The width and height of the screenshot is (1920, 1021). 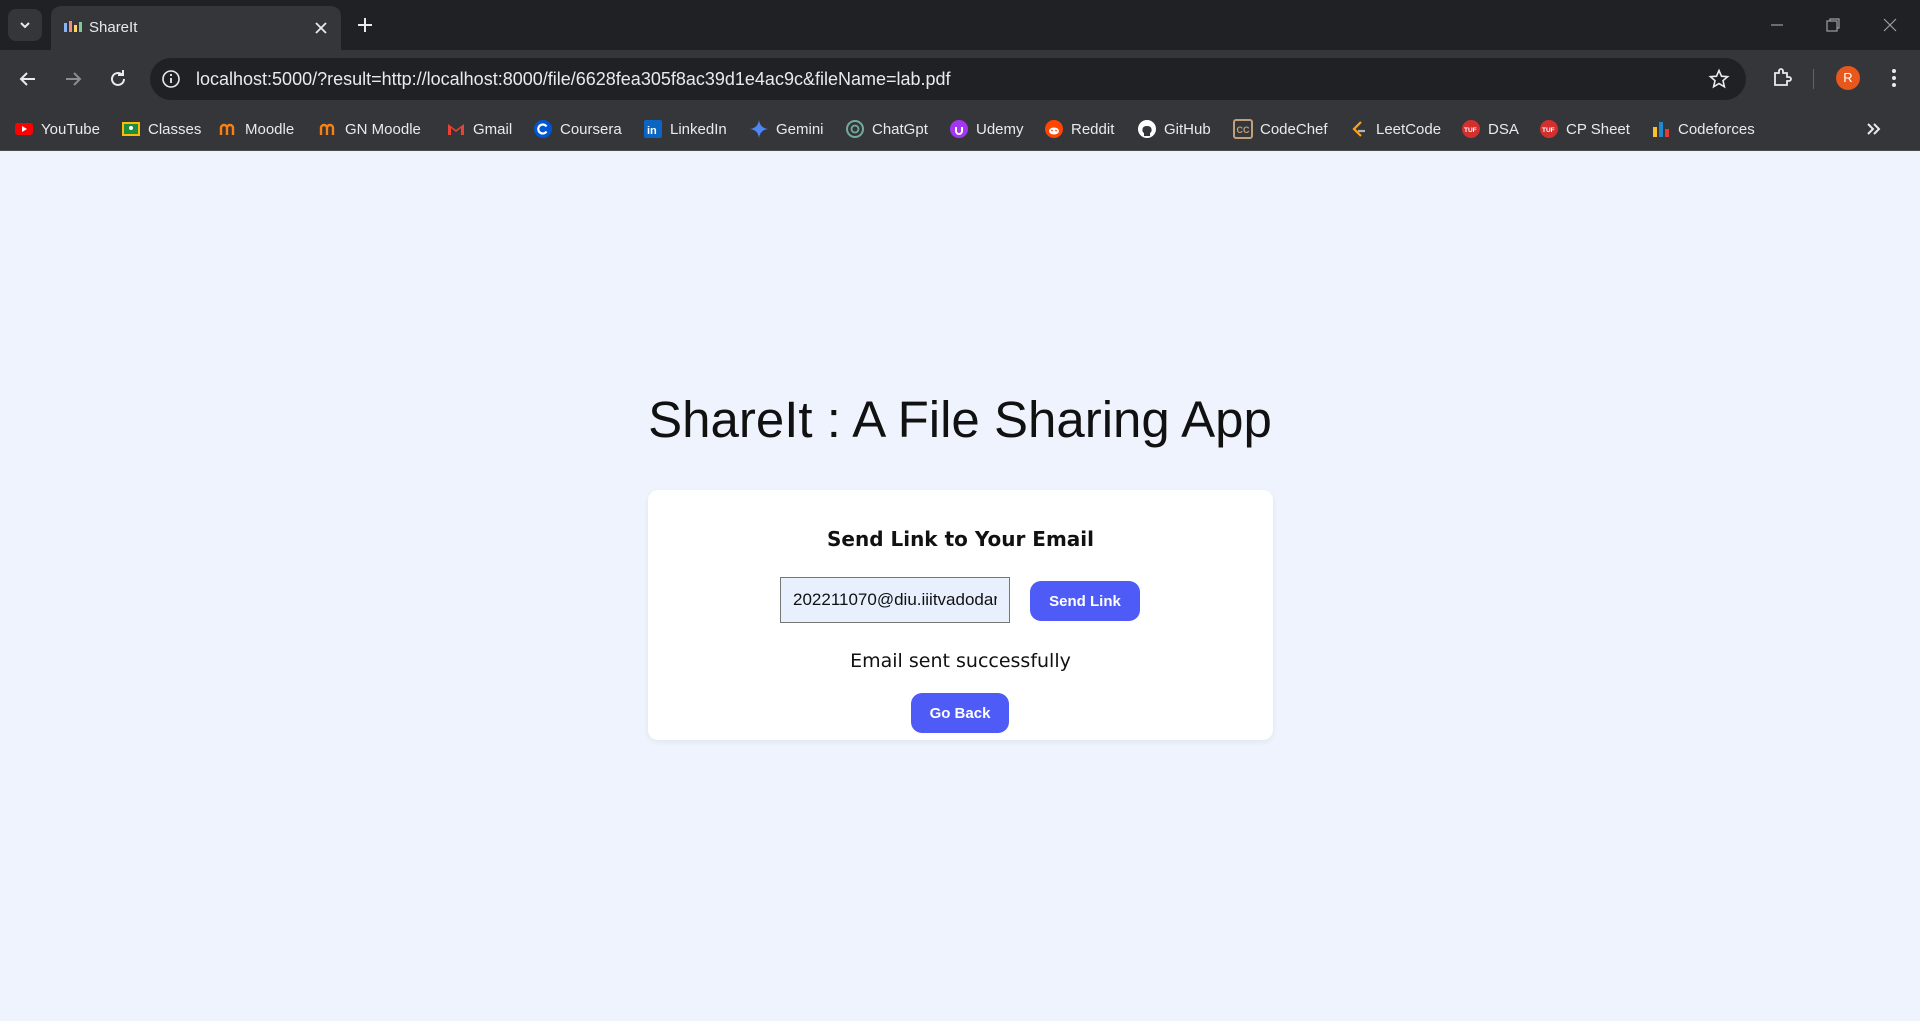 I want to click on bookmark-youtube: YouTube, so click(x=57, y=129).